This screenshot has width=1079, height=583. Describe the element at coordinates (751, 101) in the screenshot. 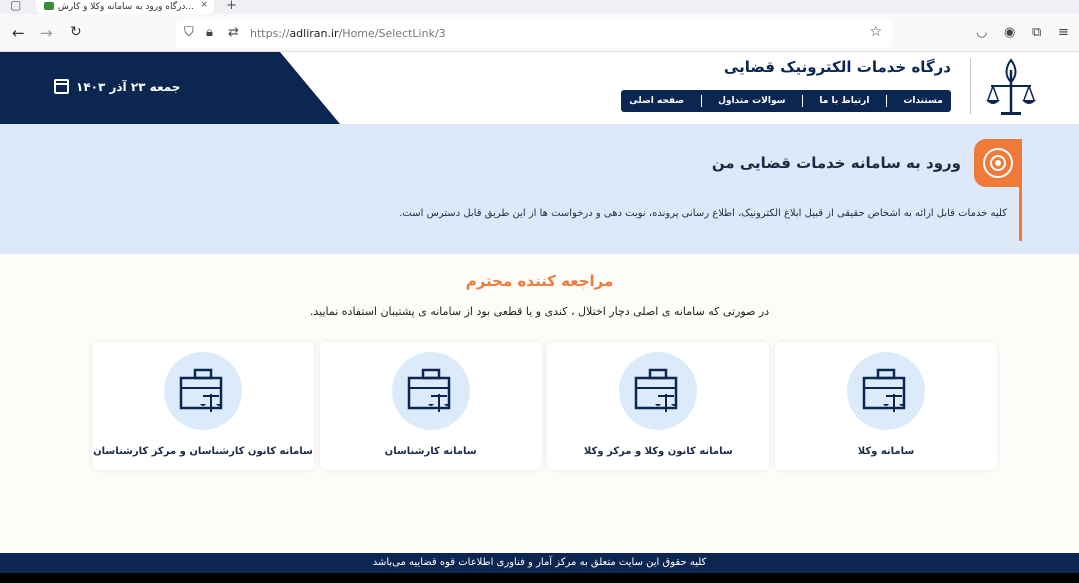

I see `nav-faq: سوالات متداول` at that location.